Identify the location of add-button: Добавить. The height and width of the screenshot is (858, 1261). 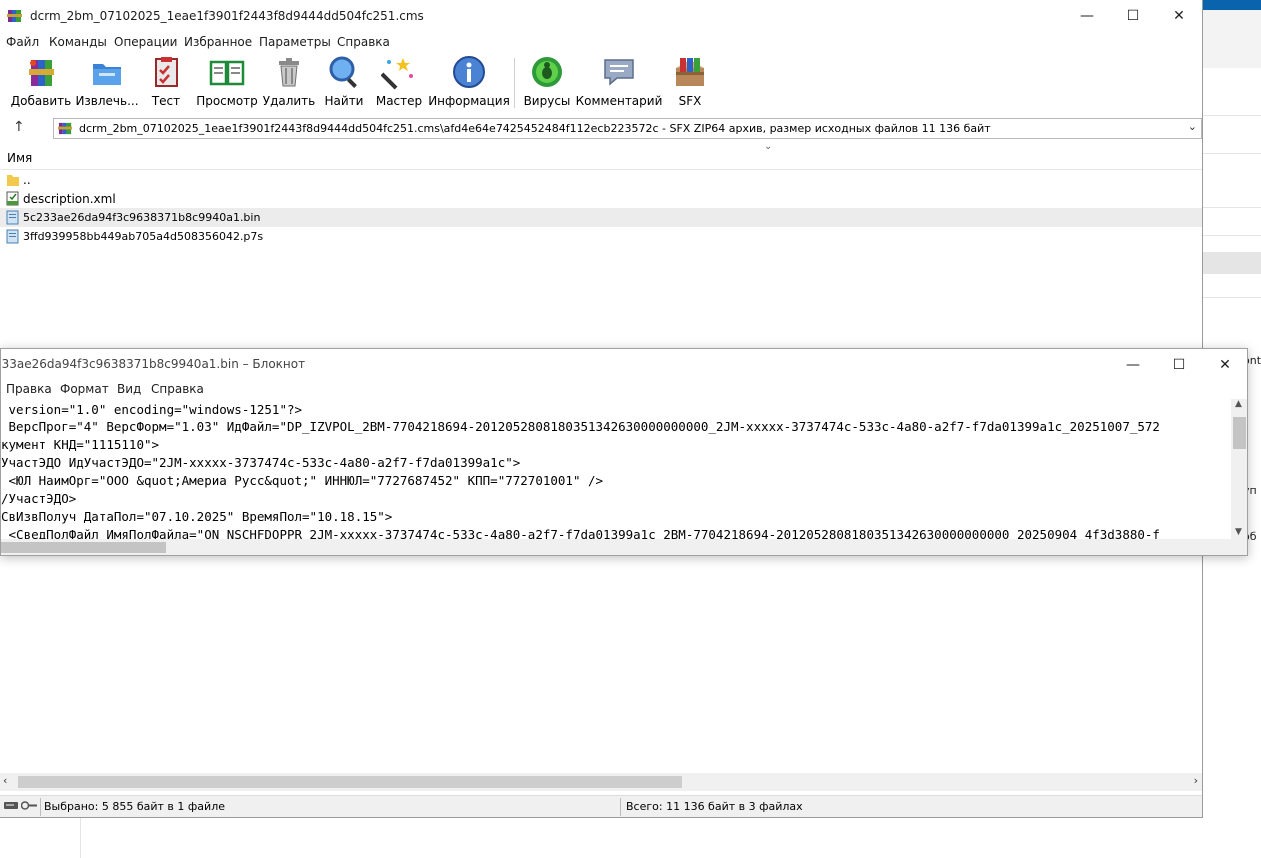
(41, 83).